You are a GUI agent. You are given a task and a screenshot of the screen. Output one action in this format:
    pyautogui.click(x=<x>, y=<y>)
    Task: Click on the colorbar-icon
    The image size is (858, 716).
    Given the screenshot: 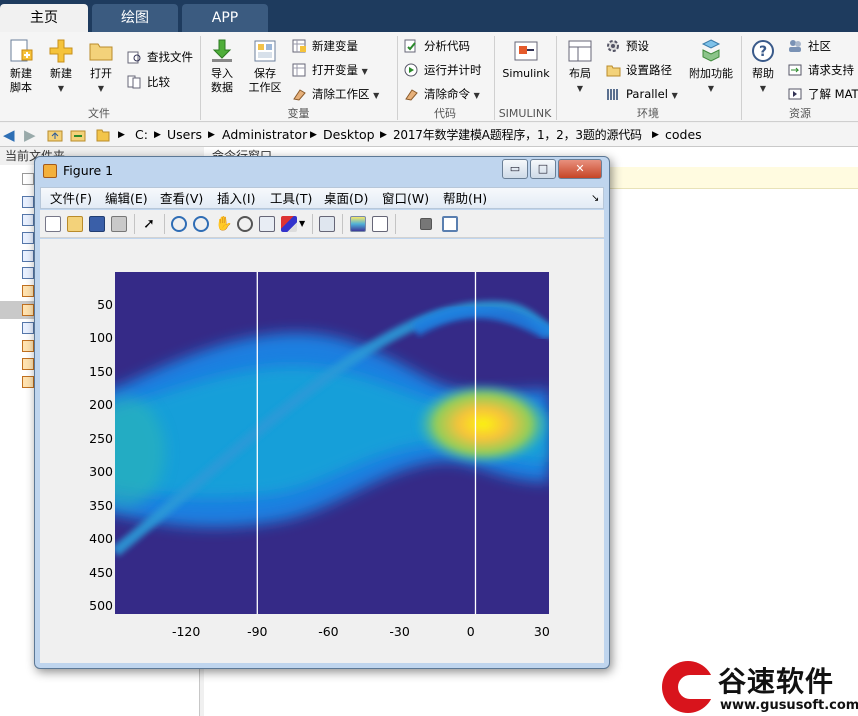 What is the action you would take?
    pyautogui.click(x=358, y=224)
    